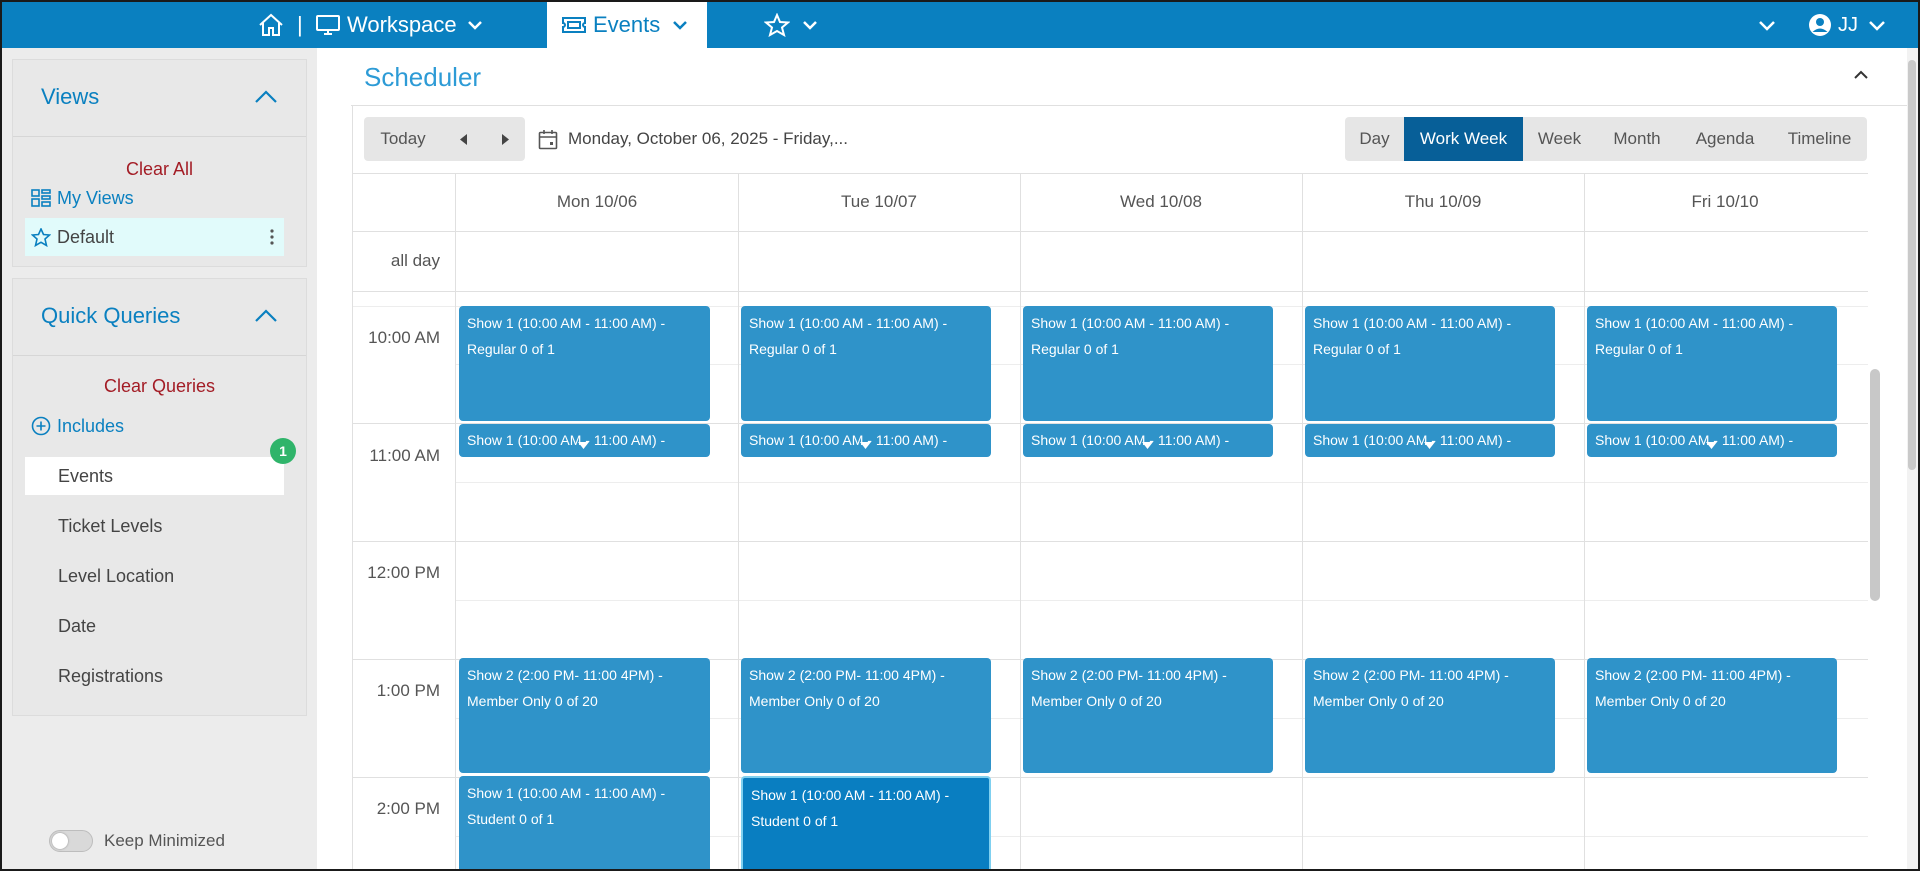 This screenshot has width=1920, height=871. What do you see at coordinates (1161, 202) in the screenshot?
I see `day-header-wed: Wed 10/08` at bounding box center [1161, 202].